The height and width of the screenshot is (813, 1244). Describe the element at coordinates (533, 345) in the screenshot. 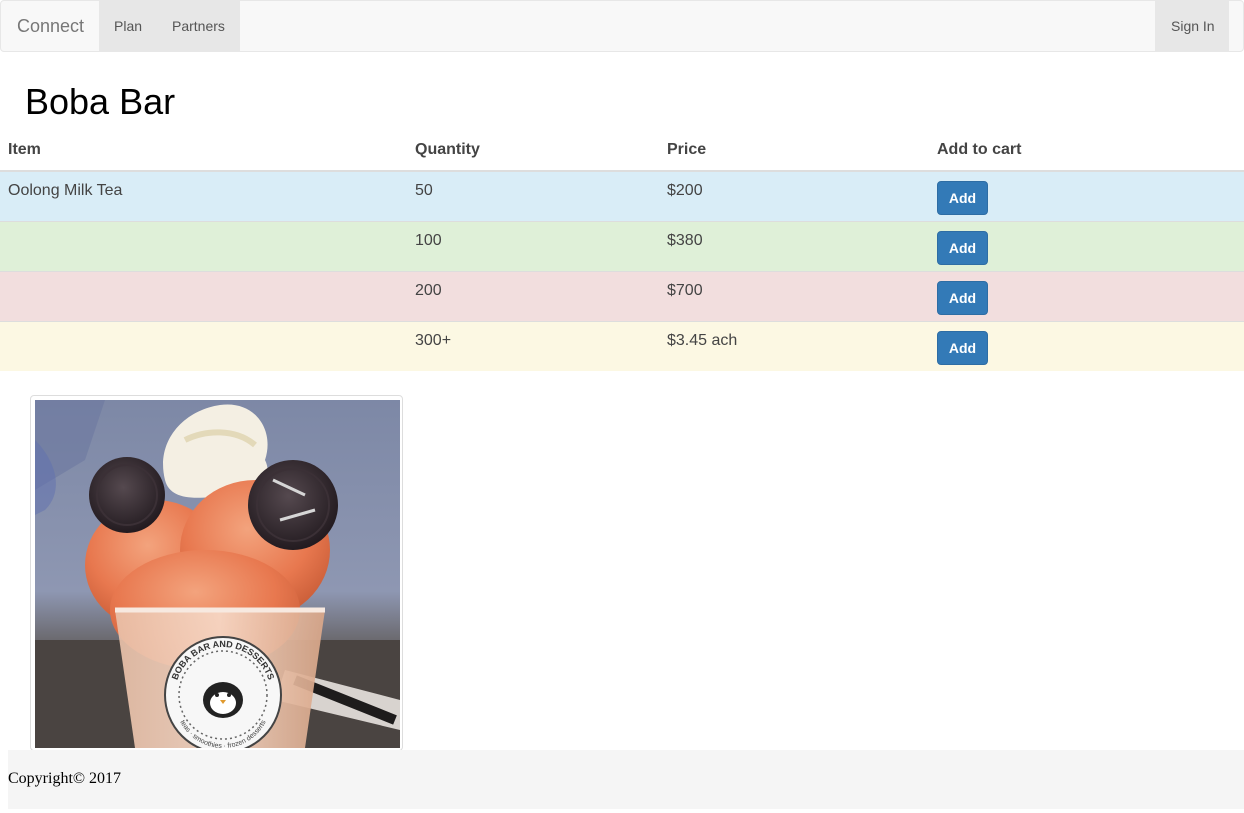

I see `cell-quantity: 300+` at that location.